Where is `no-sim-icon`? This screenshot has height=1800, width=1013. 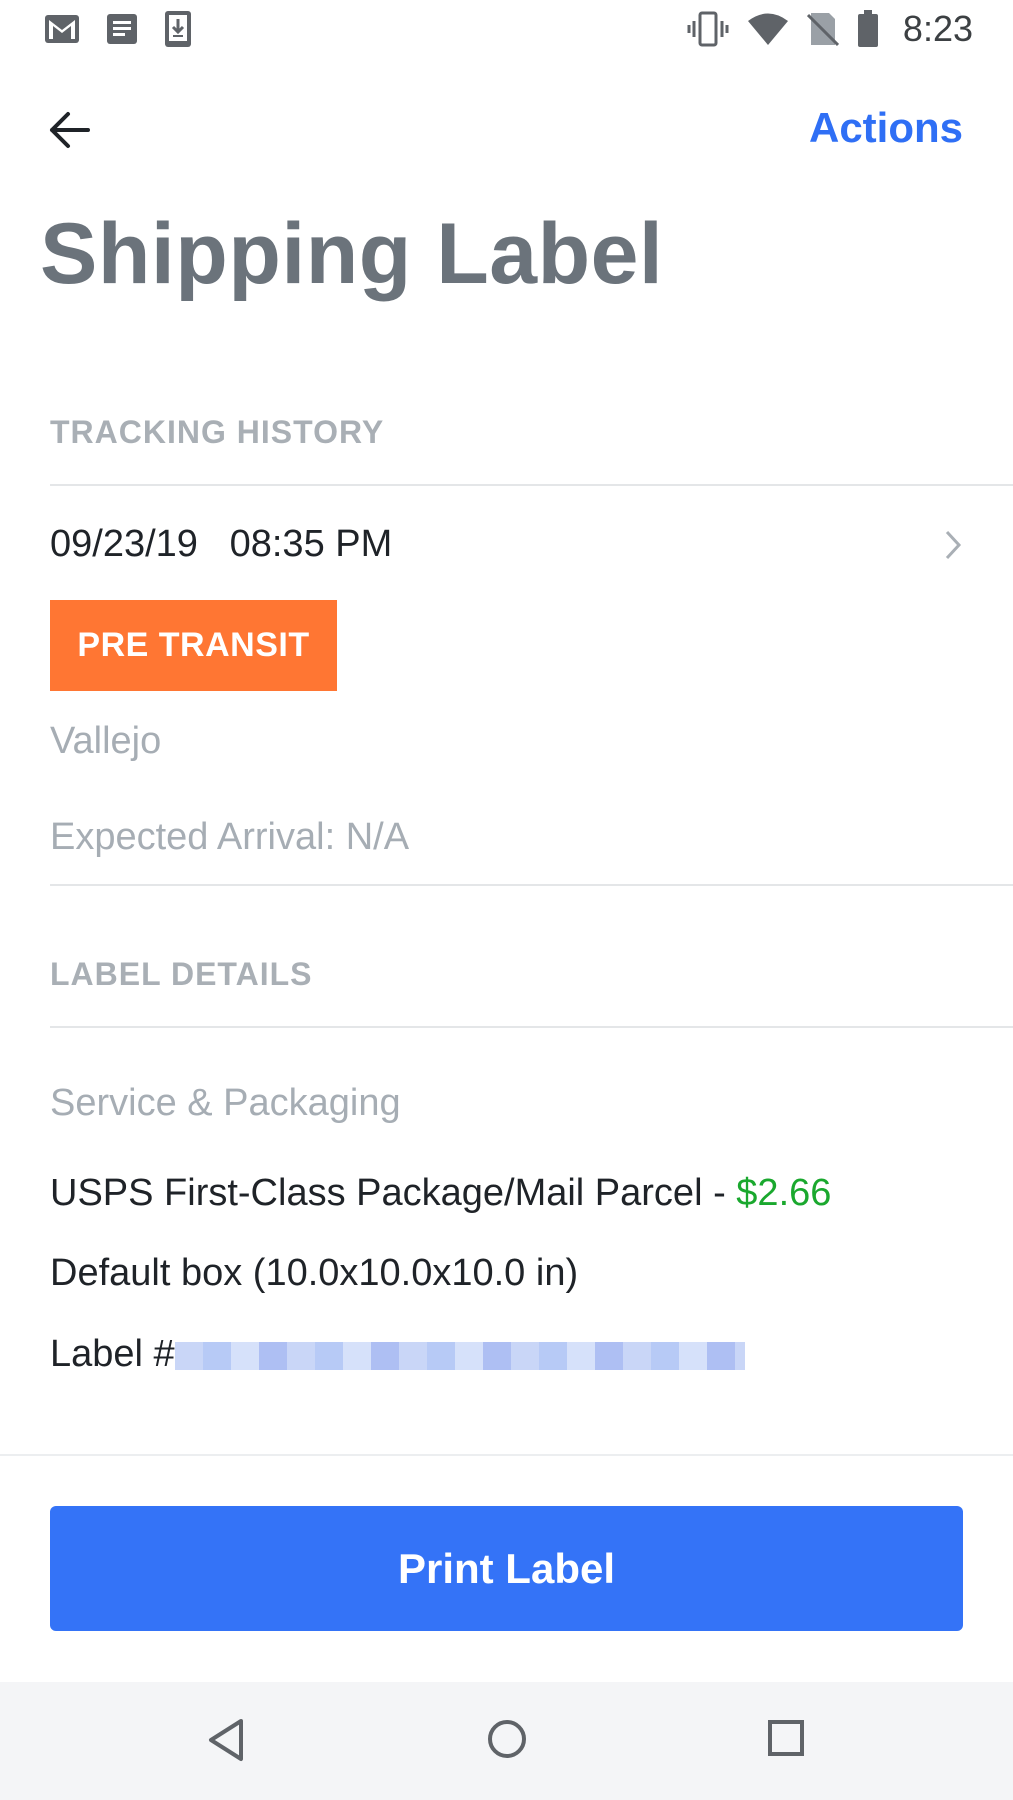
no-sim-icon is located at coordinates (822, 29).